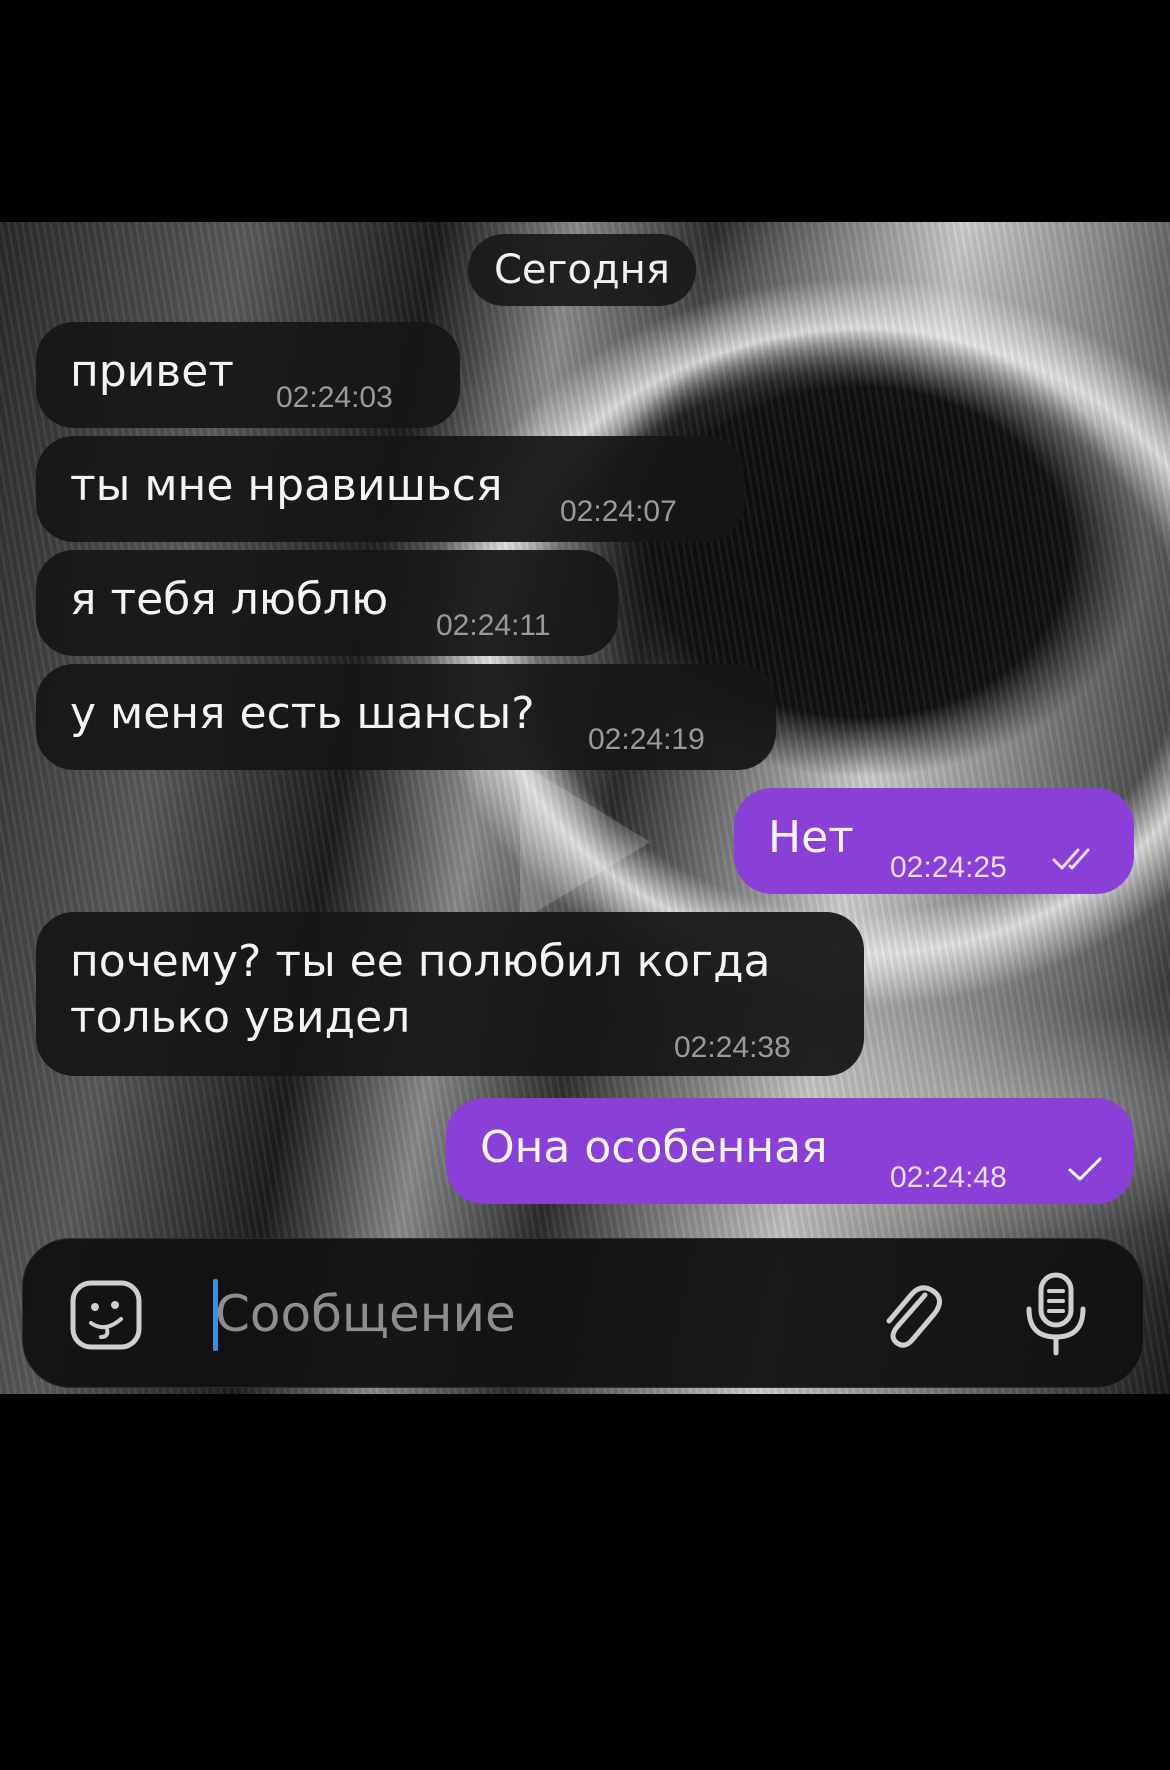 The width and height of the screenshot is (1170, 1770). Describe the element at coordinates (365, 1314) in the screenshot. I see `message-input: Сообщение` at that location.